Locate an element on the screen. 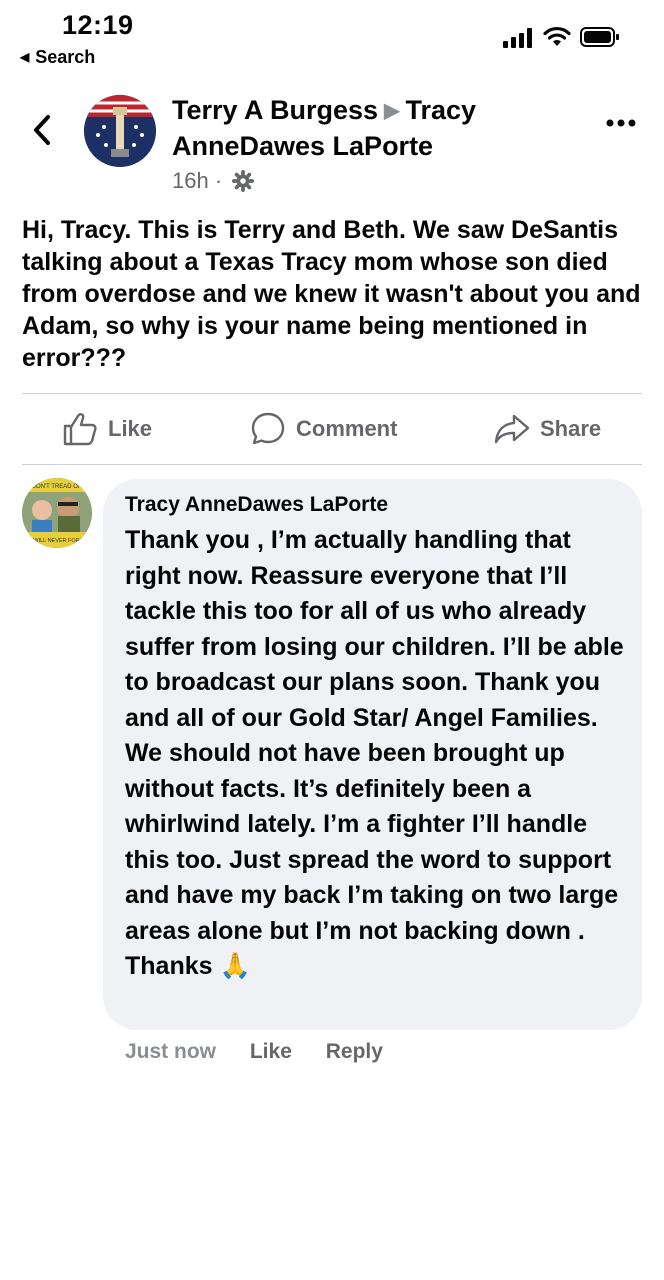 This screenshot has width=664, height=1280. divider-bottom is located at coordinates (332, 464).